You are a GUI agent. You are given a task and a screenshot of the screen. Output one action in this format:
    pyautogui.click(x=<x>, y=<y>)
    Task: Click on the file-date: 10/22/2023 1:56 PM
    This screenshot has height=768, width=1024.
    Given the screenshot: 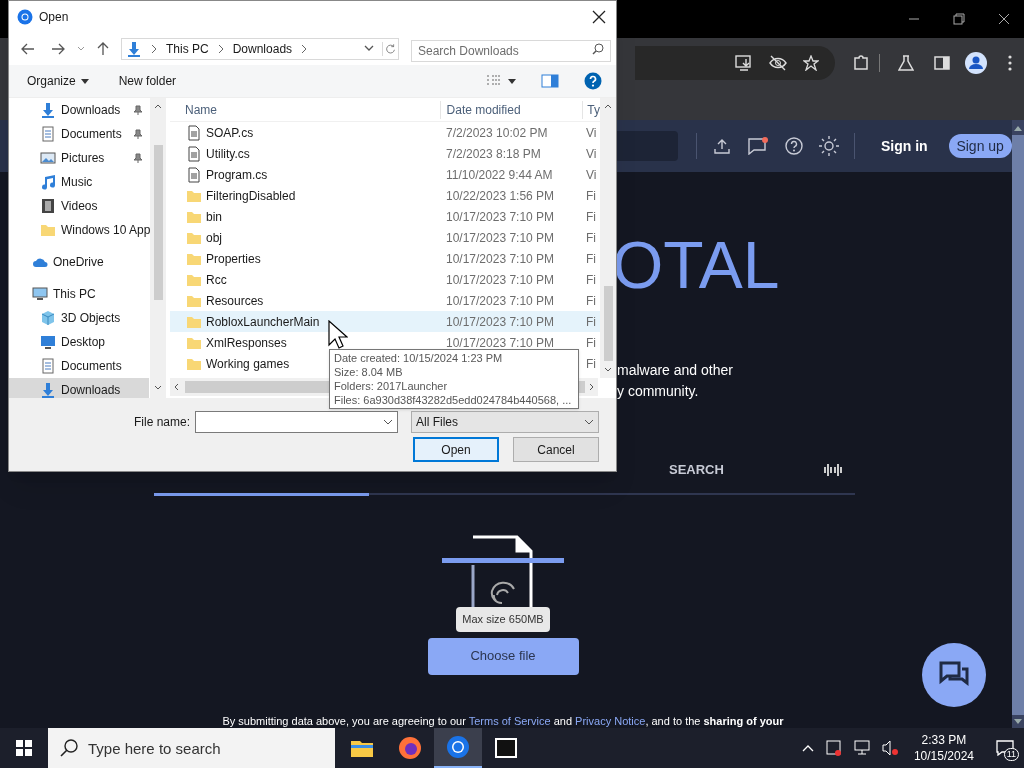 What is the action you would take?
    pyautogui.click(x=500, y=195)
    